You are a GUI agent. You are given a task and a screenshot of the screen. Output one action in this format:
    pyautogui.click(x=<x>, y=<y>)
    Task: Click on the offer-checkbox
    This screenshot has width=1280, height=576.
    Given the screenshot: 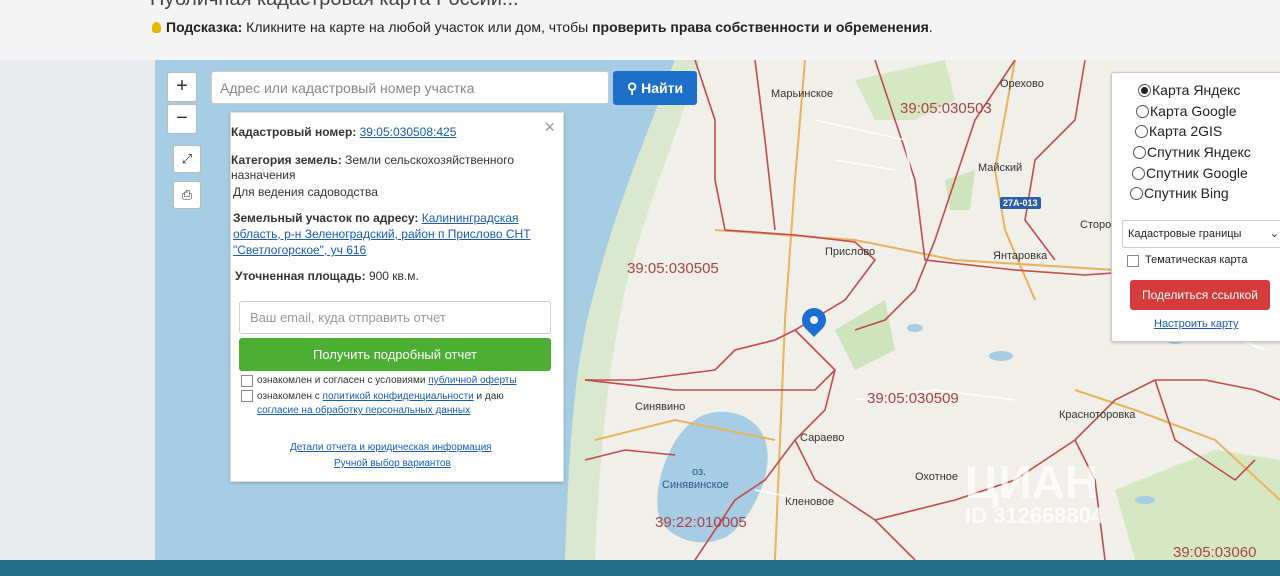 What is the action you would take?
    pyautogui.click(x=247, y=381)
    